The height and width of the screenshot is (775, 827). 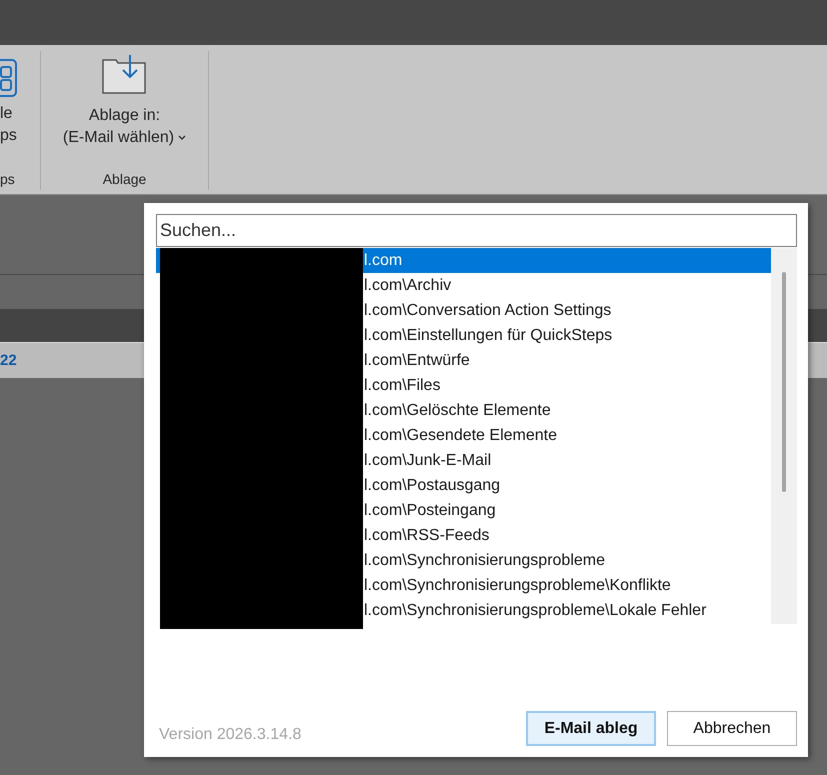 I want to click on folder-item: l.com\Archiv, so click(x=463, y=285).